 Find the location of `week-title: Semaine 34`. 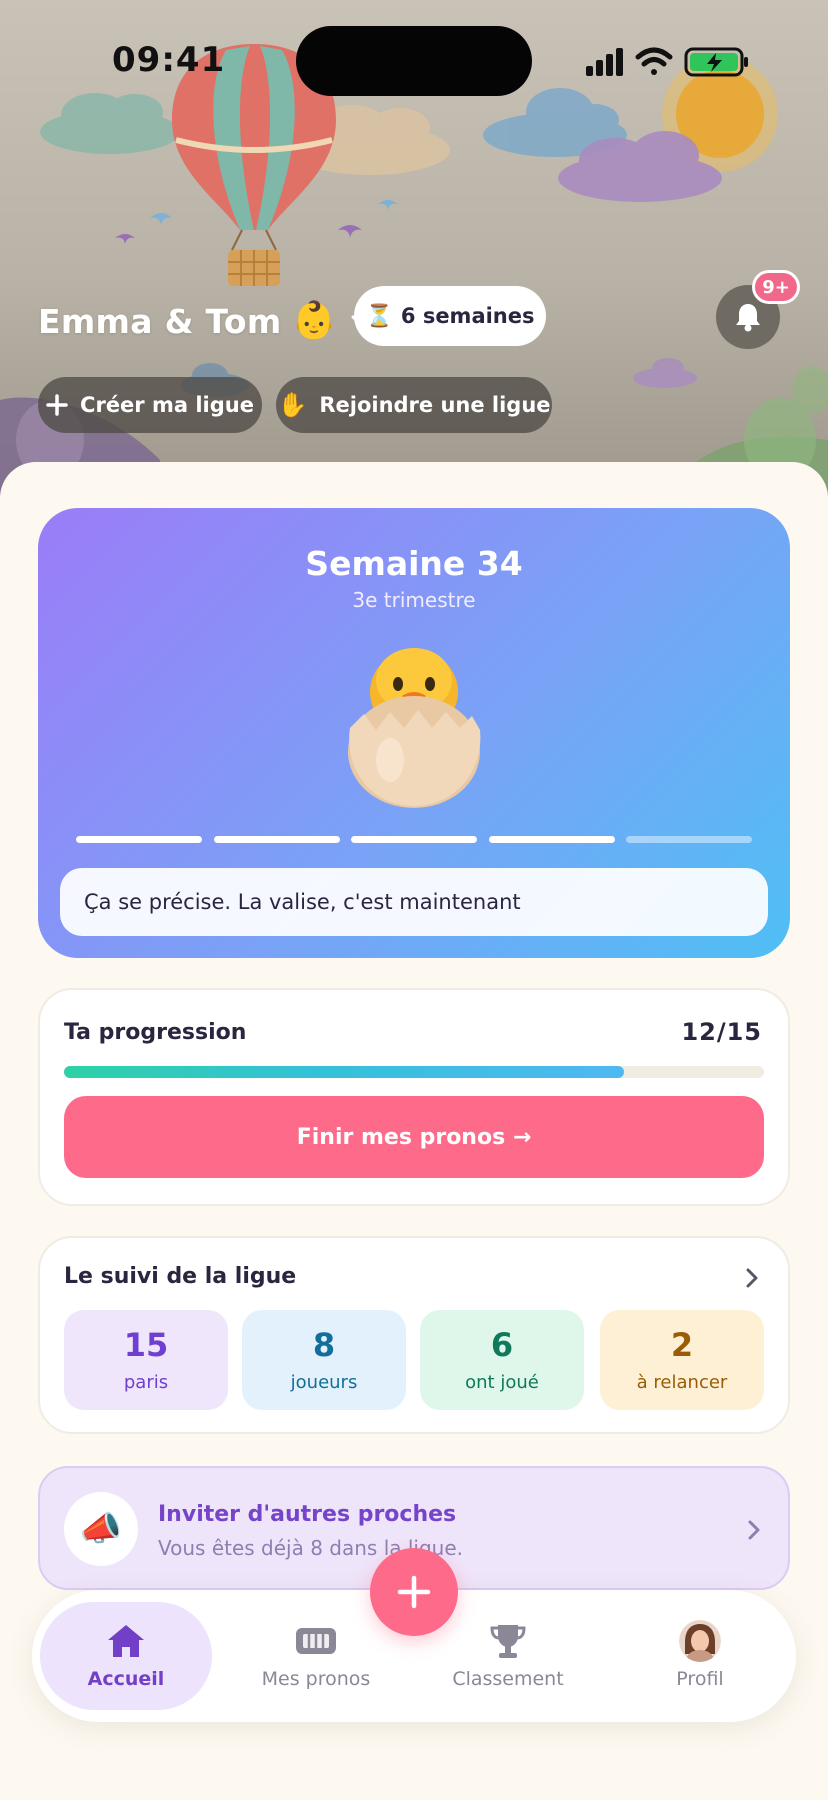

week-title: Semaine 34 is located at coordinates (414, 563).